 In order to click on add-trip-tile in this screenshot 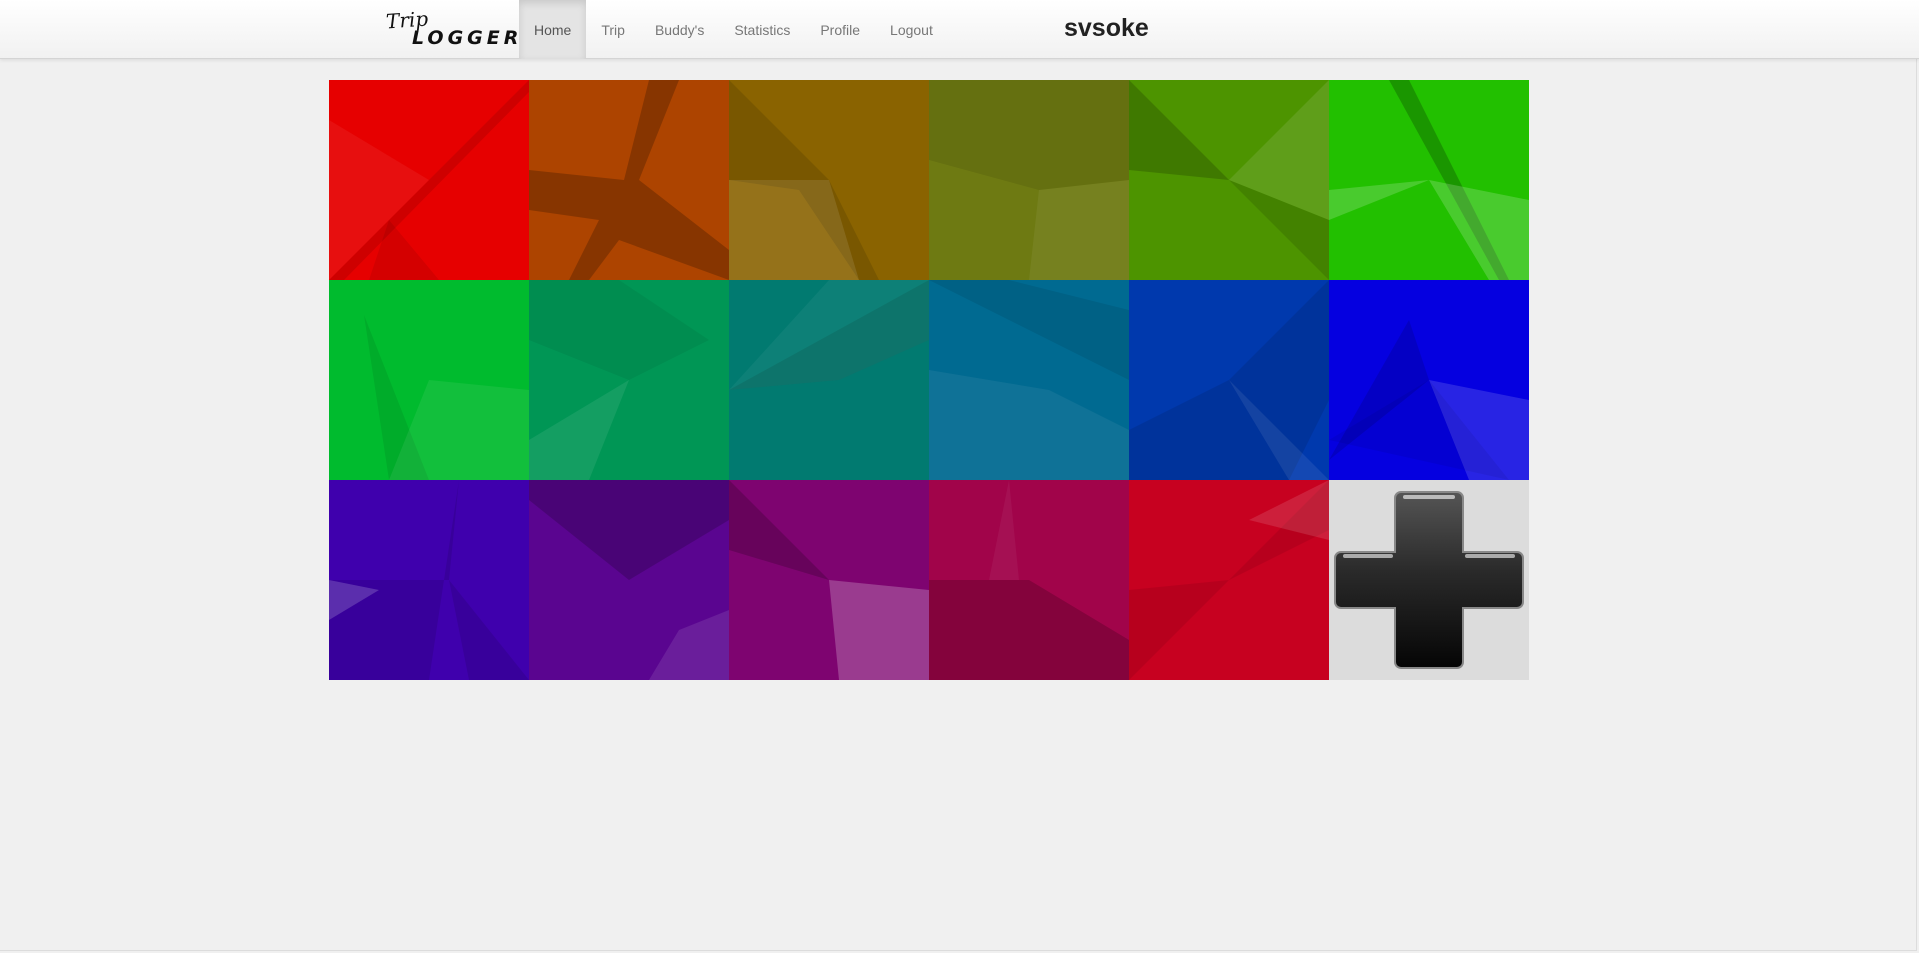, I will do `click(1429, 580)`.